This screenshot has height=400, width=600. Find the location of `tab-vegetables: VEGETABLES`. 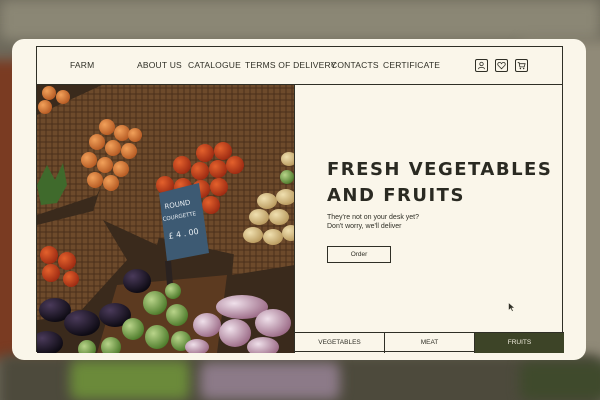

tab-vegetables: VEGETABLES is located at coordinates (340, 343).